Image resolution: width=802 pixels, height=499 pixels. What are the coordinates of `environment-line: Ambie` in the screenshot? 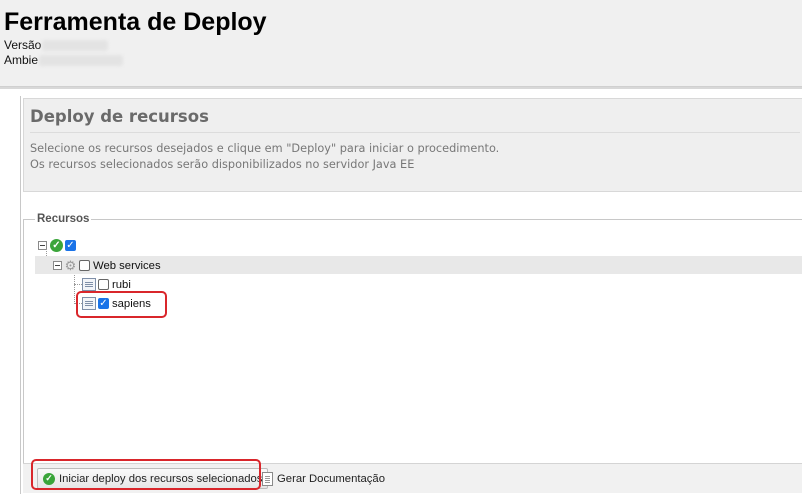 It's located at (64, 60).